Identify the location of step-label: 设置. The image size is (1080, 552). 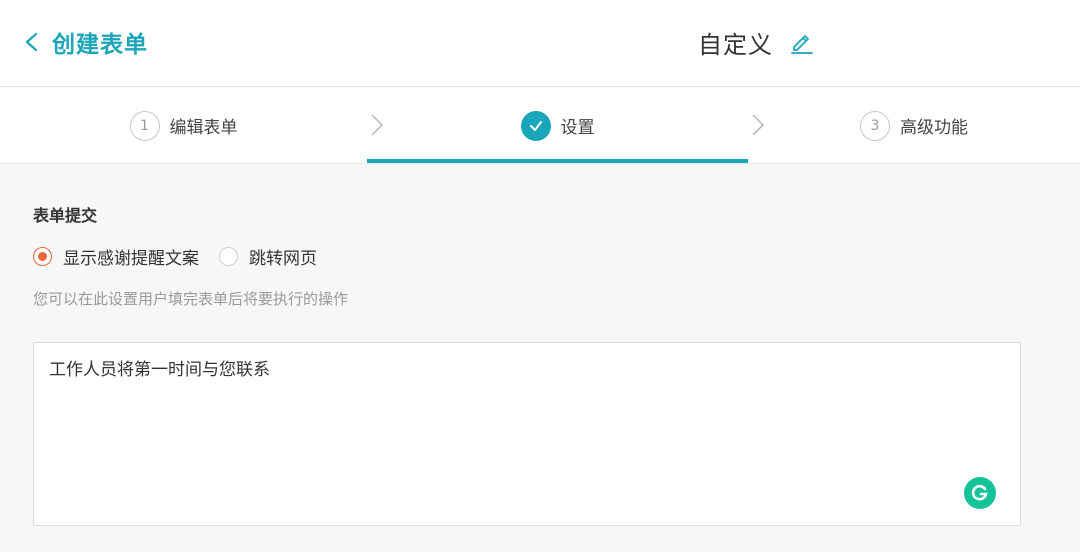
(577, 128).